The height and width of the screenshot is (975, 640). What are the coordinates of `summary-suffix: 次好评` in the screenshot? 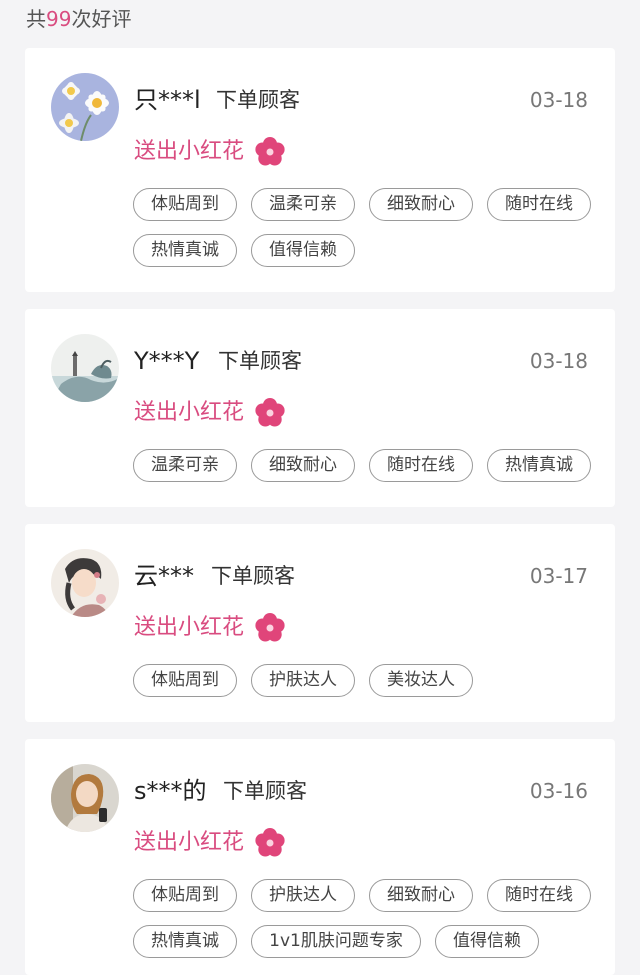 It's located at (101, 19).